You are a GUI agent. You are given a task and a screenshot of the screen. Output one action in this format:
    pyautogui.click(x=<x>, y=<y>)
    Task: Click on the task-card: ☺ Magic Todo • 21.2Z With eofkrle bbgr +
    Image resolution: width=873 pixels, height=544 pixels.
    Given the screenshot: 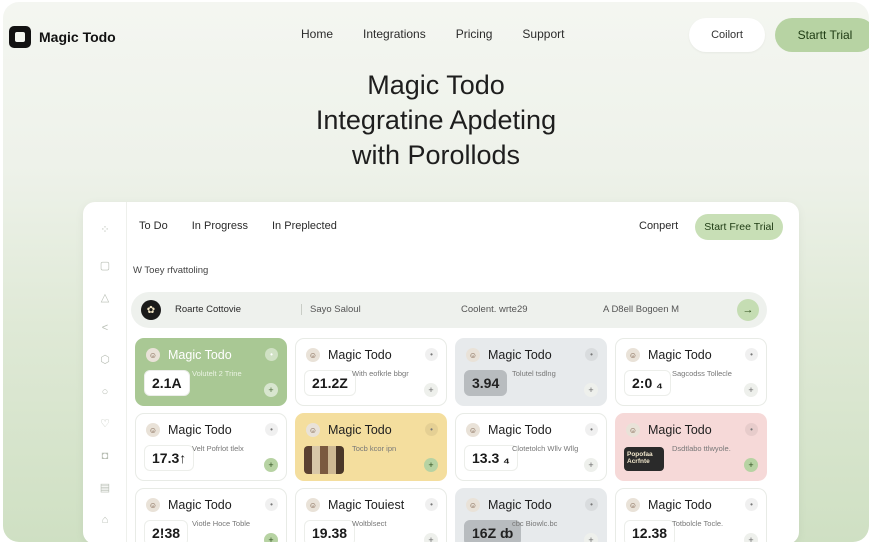 What is the action you would take?
    pyautogui.click(x=371, y=372)
    